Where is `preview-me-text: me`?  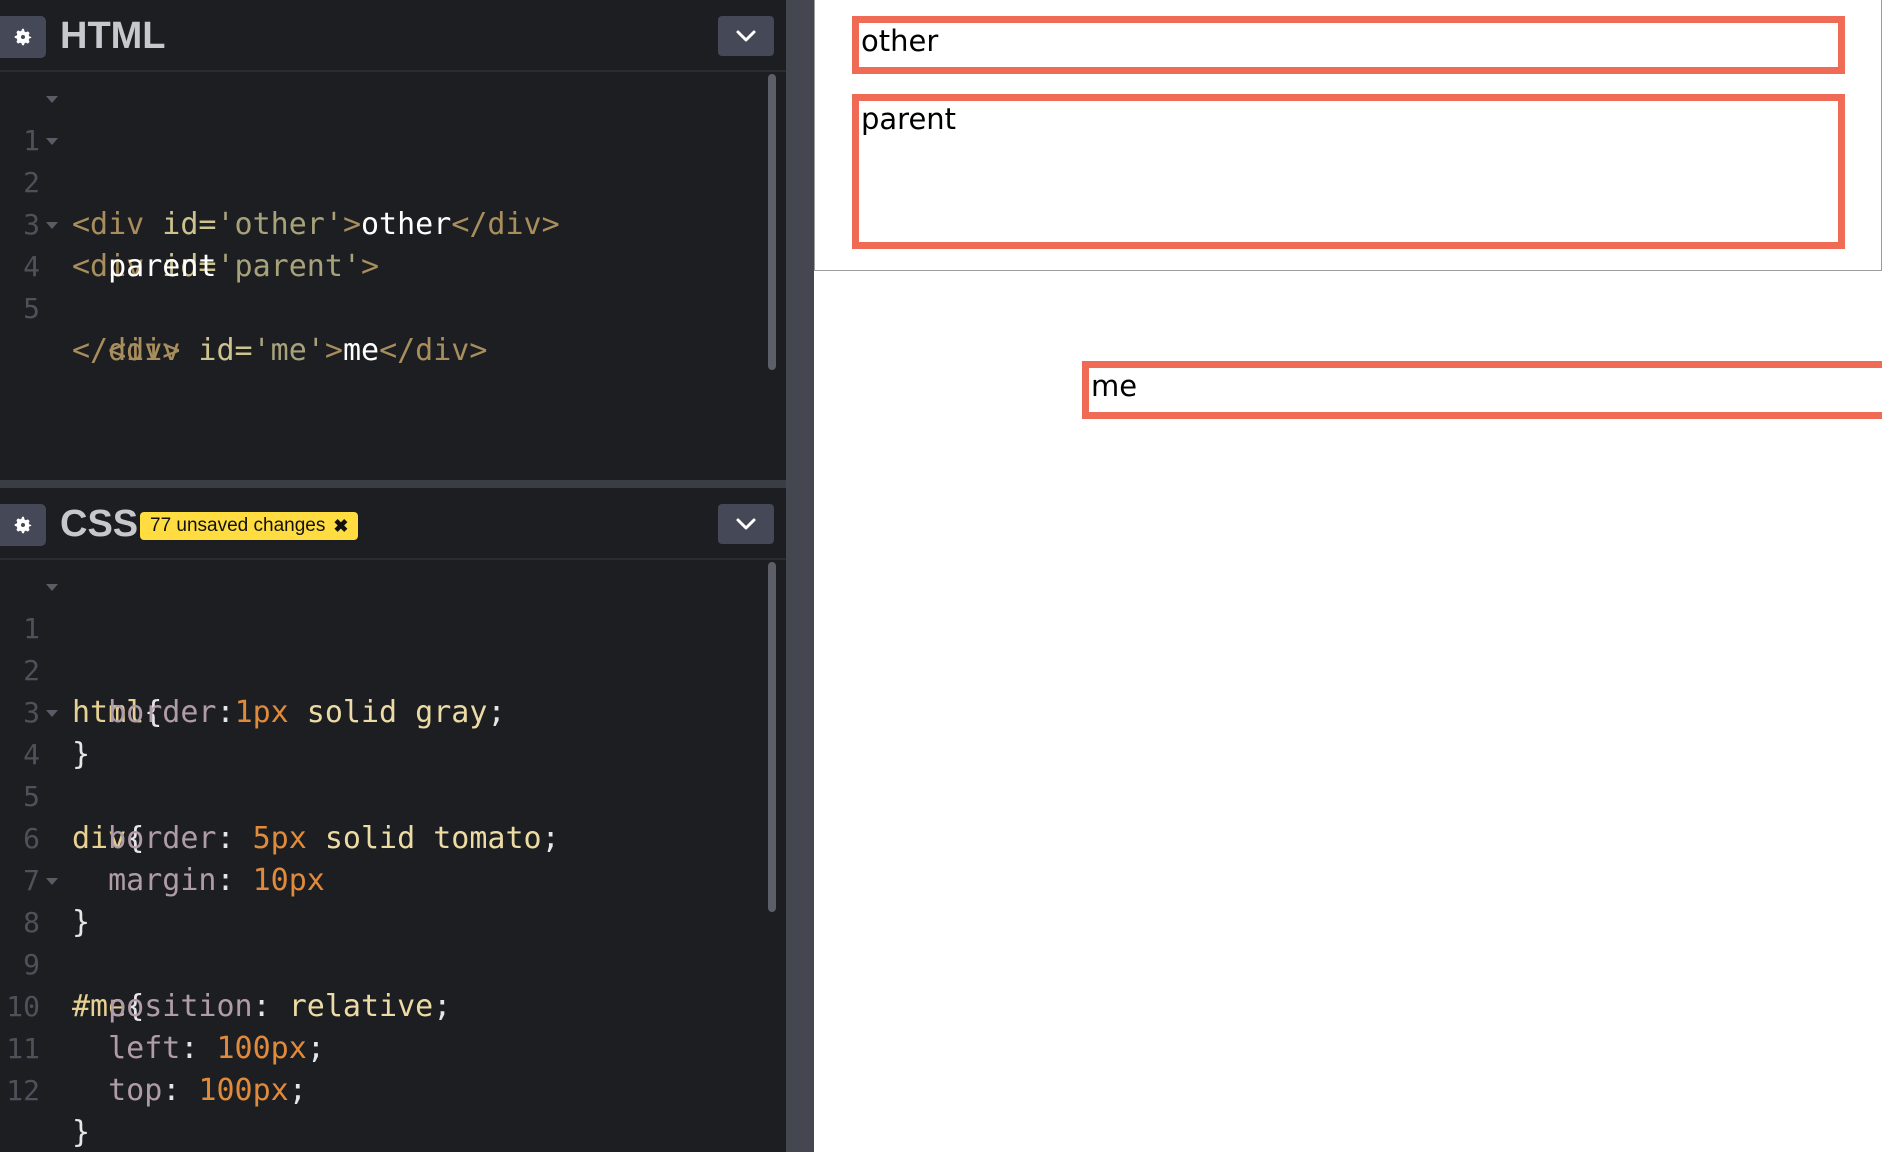 preview-me-text: me is located at coordinates (1114, 386).